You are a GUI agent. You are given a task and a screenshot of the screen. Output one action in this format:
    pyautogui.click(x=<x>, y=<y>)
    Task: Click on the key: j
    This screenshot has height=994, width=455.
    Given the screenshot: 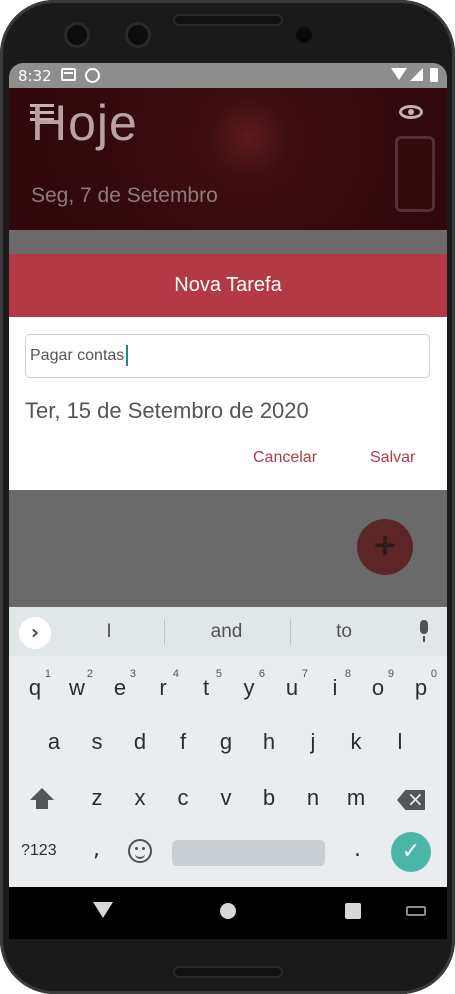 What is the action you would take?
    pyautogui.click(x=313, y=742)
    